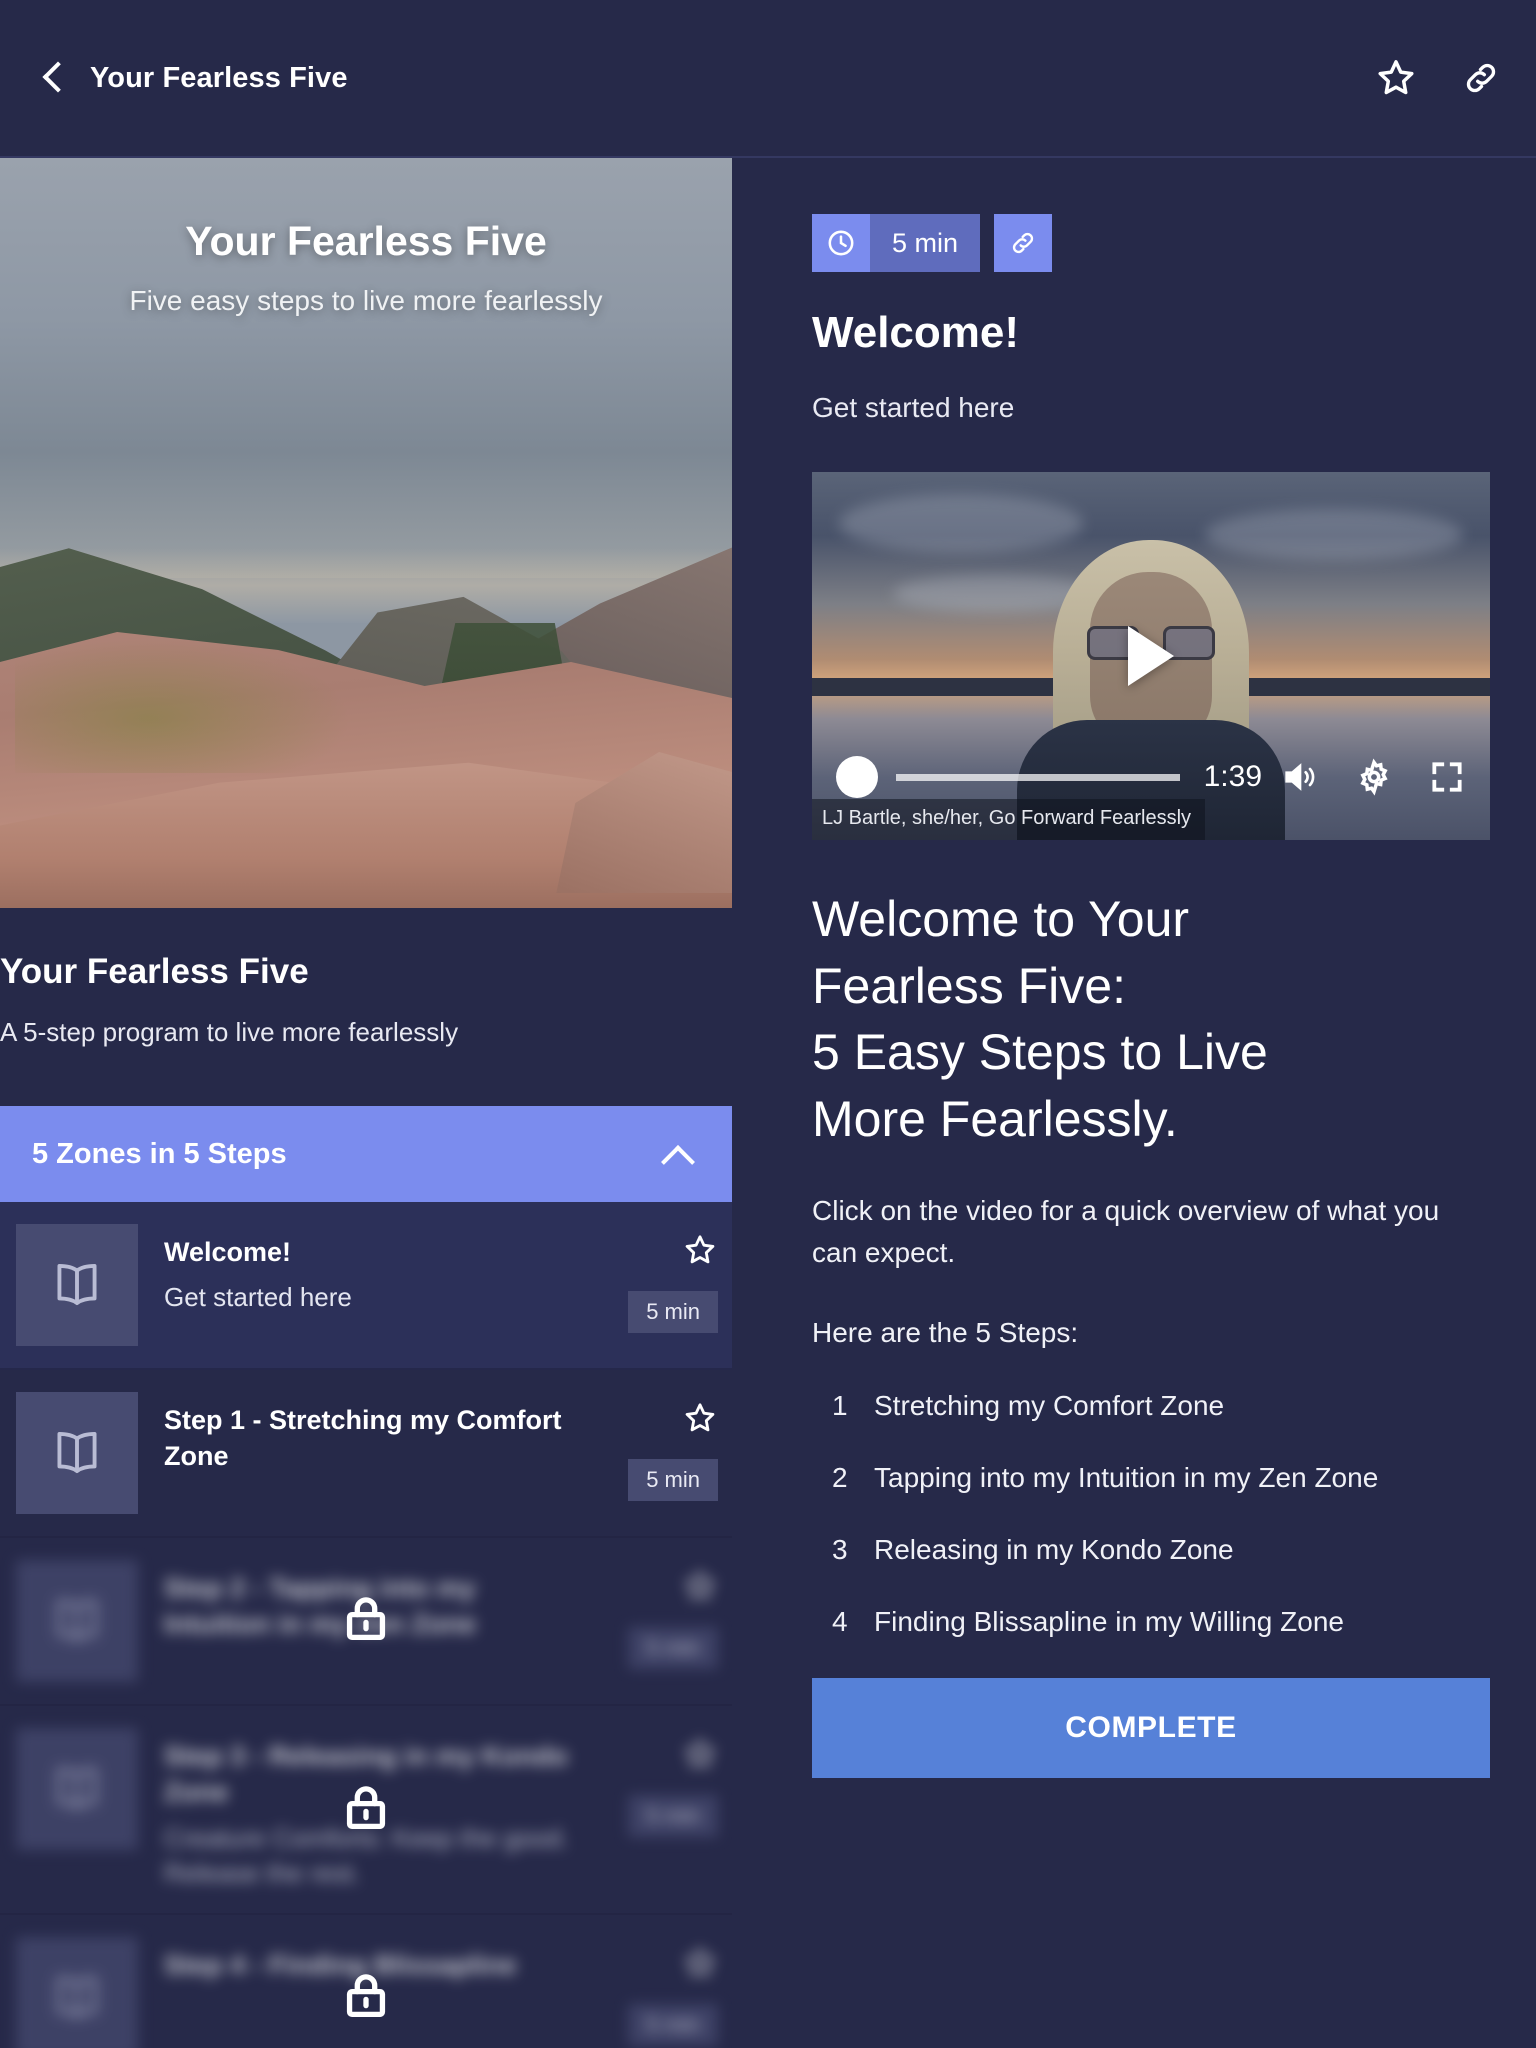  I want to click on gear-icon, so click(1374, 777).